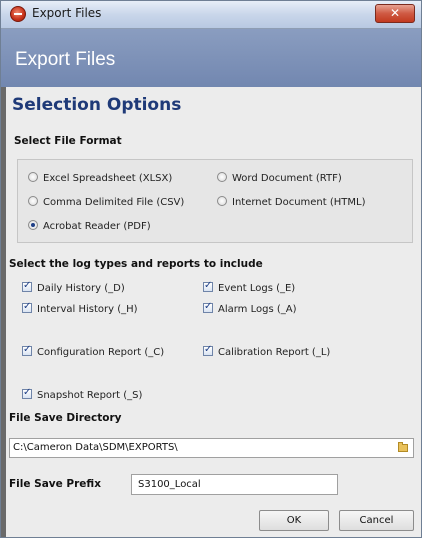  Describe the element at coordinates (65, 418) in the screenshot. I see `save-directory-label: File Save Directory` at that location.